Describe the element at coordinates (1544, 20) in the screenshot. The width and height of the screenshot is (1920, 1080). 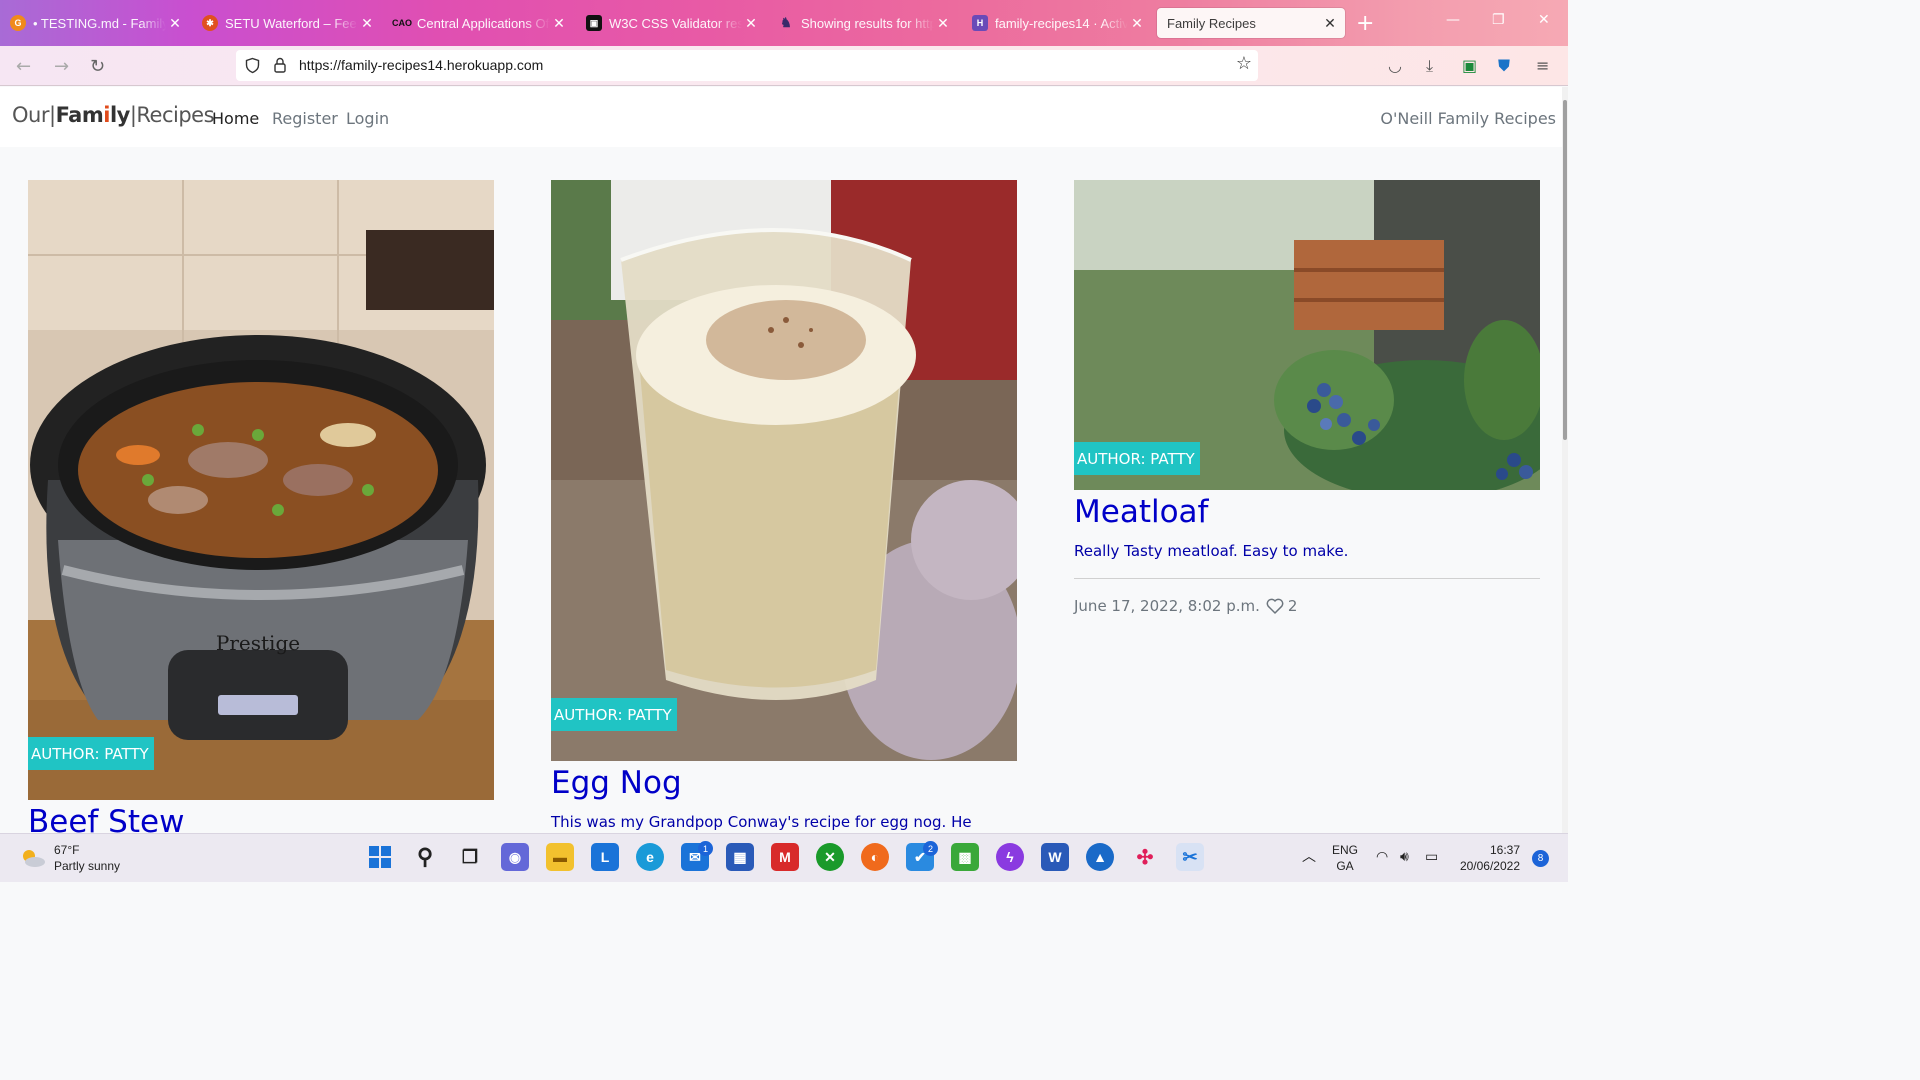
I see `close-window-icon: ✕` at that location.